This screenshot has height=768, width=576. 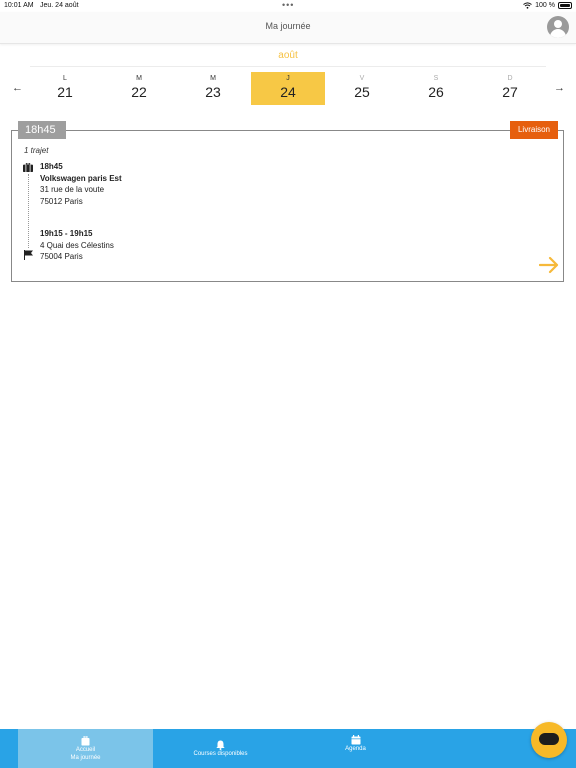 I want to click on battery-icon, so click(x=565, y=5).